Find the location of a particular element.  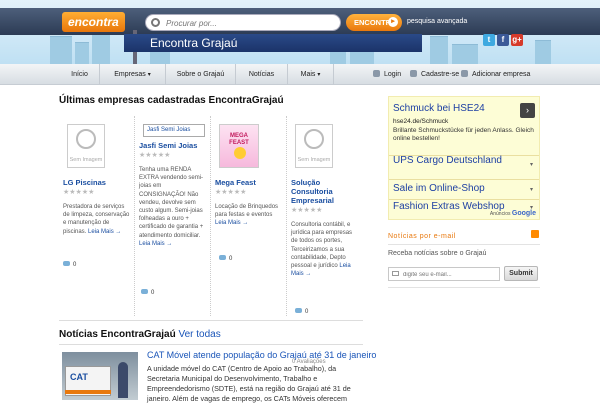

company-title: Mega Feast is located at coordinates (248, 182).